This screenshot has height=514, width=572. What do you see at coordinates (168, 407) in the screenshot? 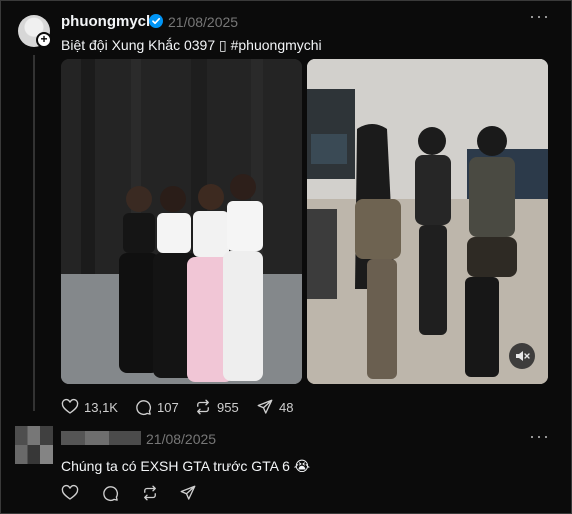
I see `comment-count: 107` at bounding box center [168, 407].